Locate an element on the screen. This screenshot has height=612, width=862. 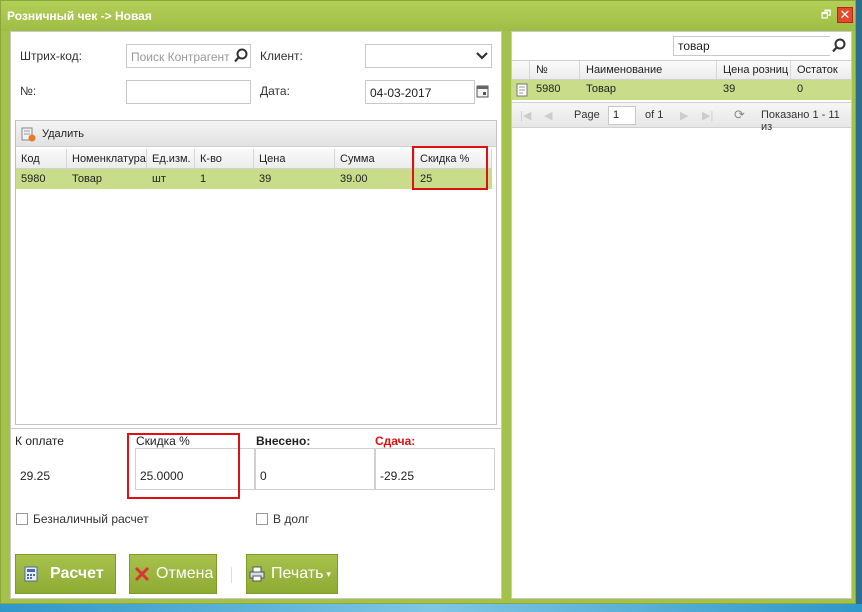
catalog-search-input: товар is located at coordinates (760, 46).